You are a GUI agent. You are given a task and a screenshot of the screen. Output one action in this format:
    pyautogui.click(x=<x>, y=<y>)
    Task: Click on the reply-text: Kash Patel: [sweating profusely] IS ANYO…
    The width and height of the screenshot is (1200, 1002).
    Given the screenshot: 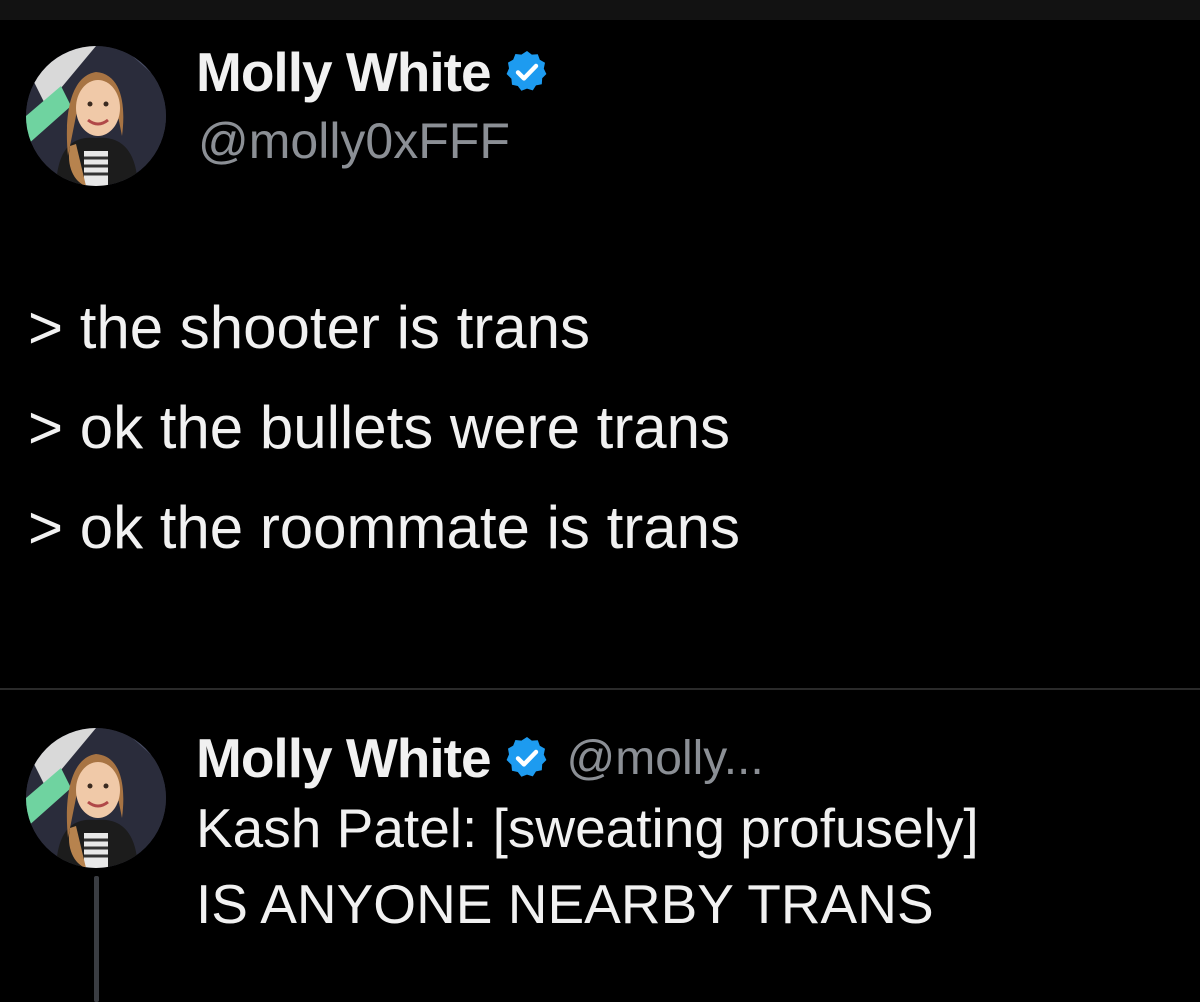 What is the action you would take?
    pyautogui.click(x=587, y=866)
    